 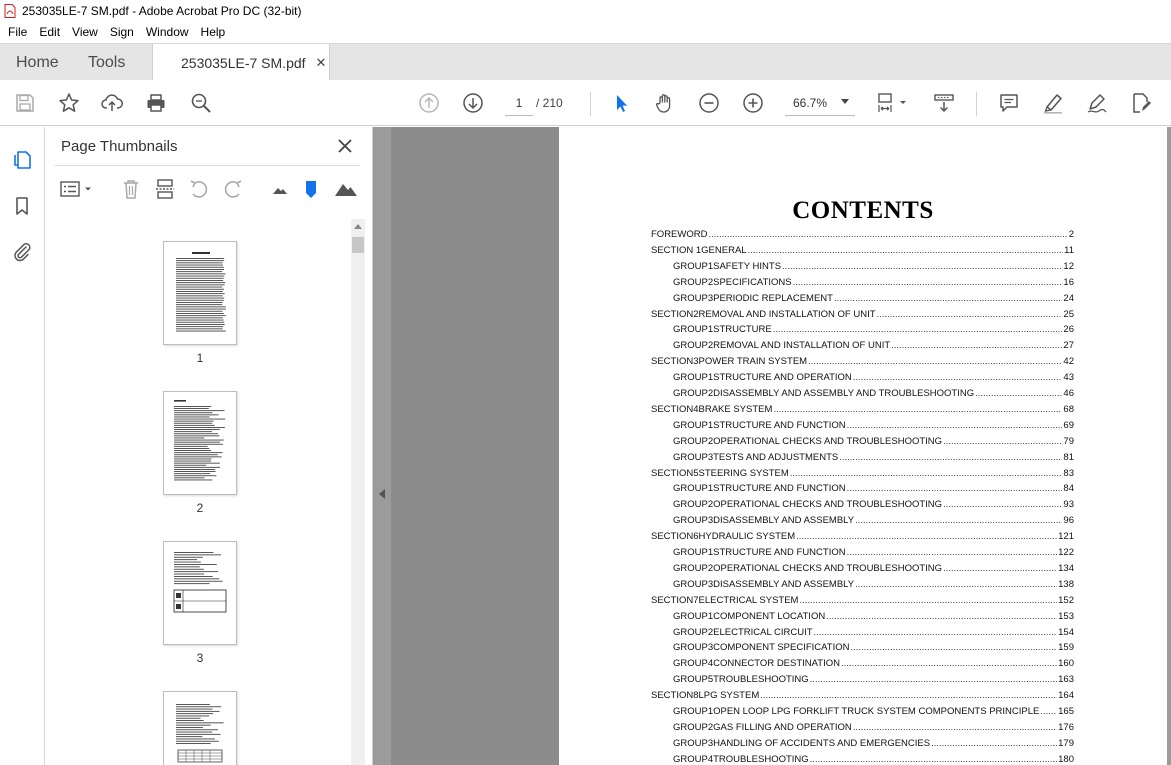 What do you see at coordinates (1009, 103) in the screenshot?
I see `comment-icon` at bounding box center [1009, 103].